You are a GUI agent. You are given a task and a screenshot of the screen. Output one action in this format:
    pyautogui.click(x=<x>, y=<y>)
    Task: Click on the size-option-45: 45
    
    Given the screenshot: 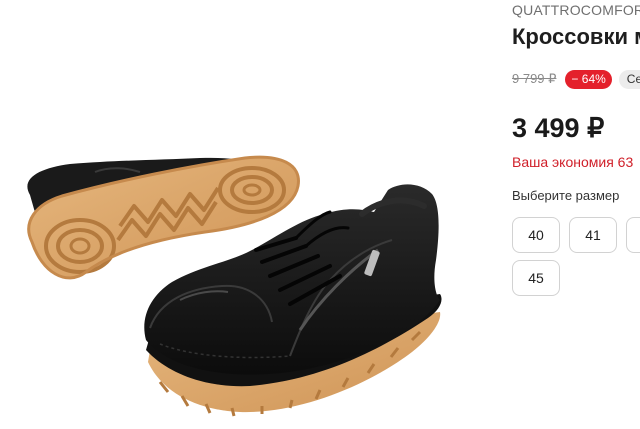 What is the action you would take?
    pyautogui.click(x=536, y=278)
    